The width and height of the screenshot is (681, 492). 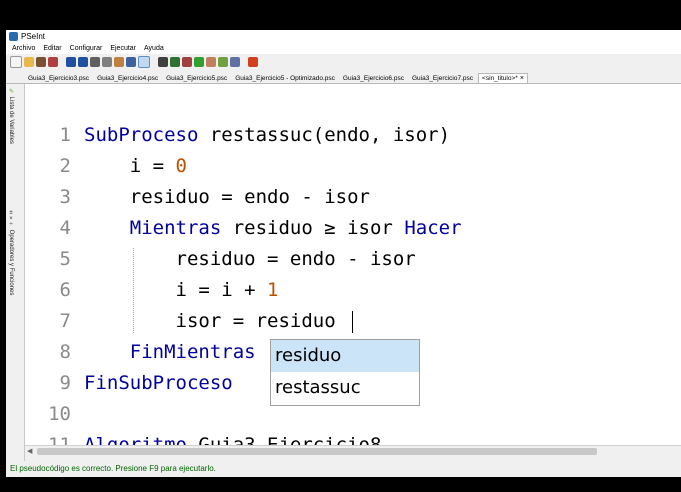 What do you see at coordinates (29, 451) in the screenshot?
I see `scroll-left-icon: ◀` at bounding box center [29, 451].